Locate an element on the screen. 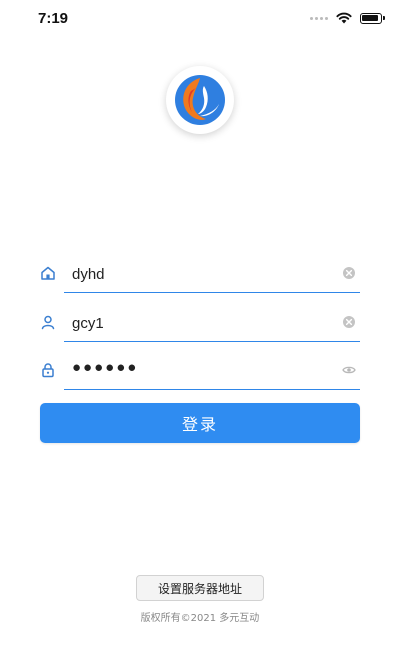 The width and height of the screenshot is (400, 660). status-bar: 7:19 is located at coordinates (200, 20).